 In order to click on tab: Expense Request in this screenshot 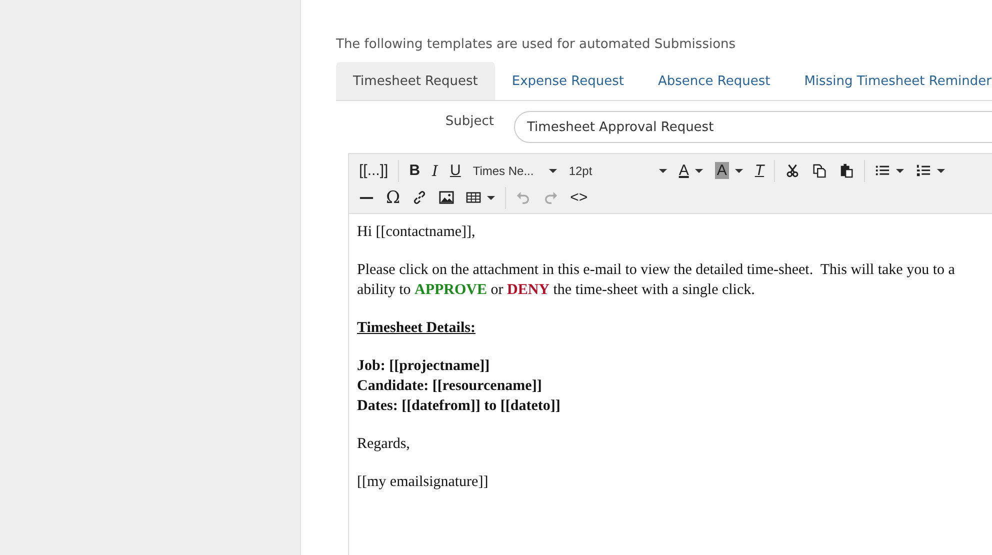, I will do `click(567, 81)`.